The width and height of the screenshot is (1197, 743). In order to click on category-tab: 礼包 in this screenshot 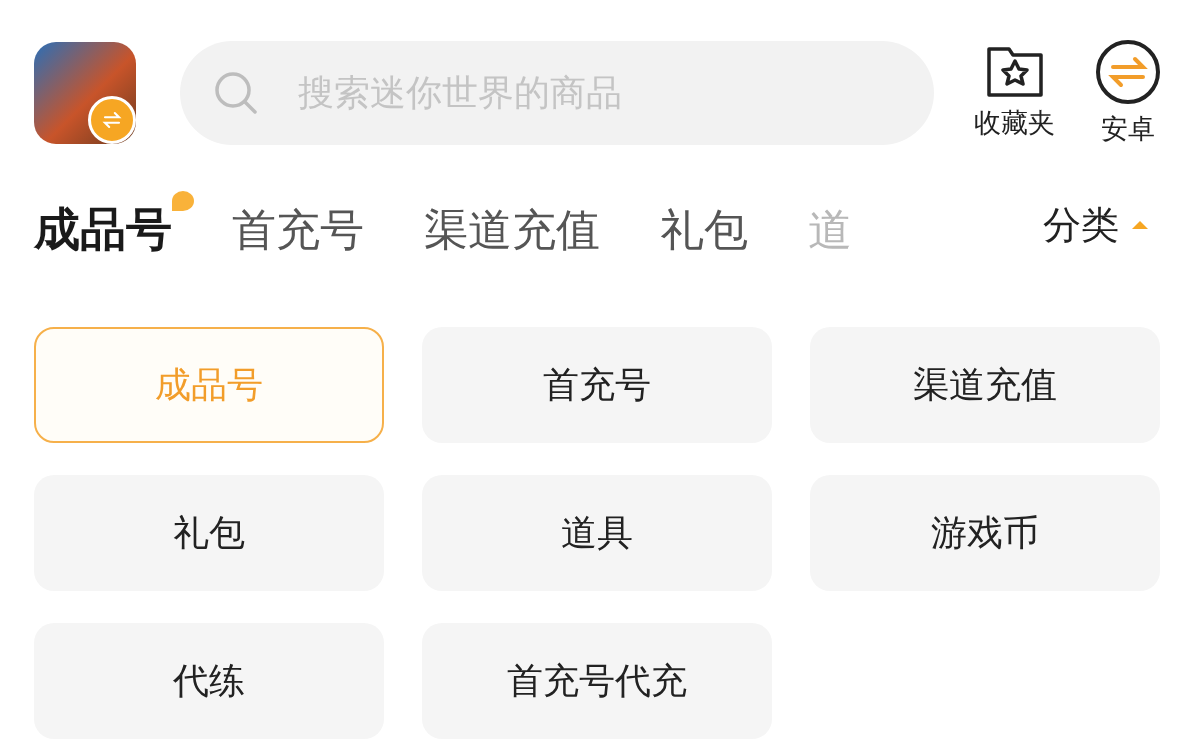, I will do `click(715, 225)`.